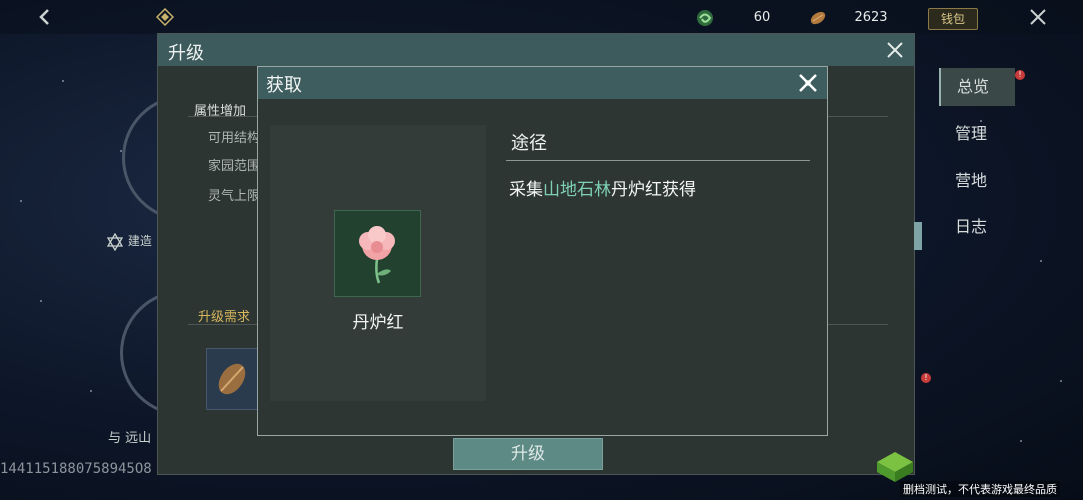 This screenshot has height=500, width=1083. I want to click on route-location-link: 山地石林, so click(577, 190).